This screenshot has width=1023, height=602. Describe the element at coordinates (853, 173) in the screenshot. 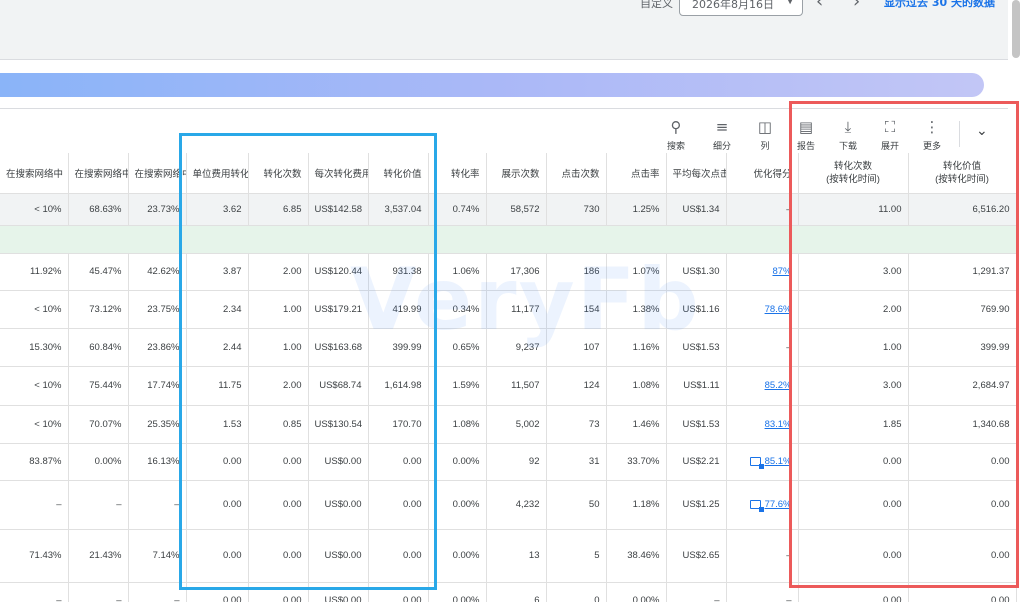

I see `column-header: 转化次数 (按转化时间)` at that location.